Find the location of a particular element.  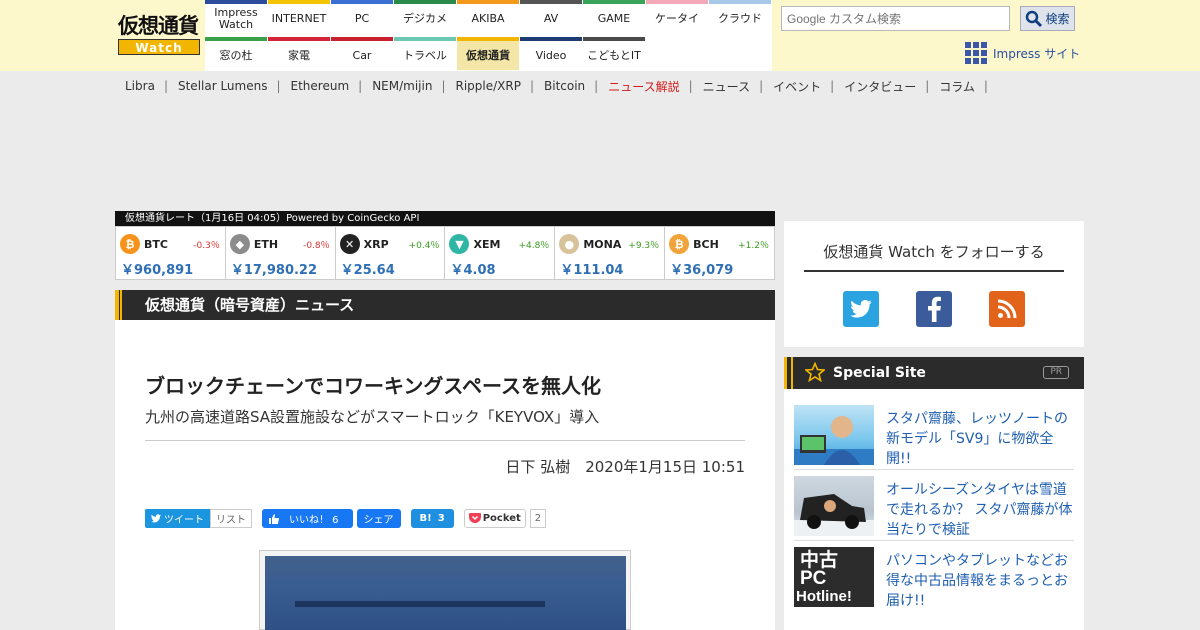

site-logo: 仮想通貨 Watch is located at coordinates (159, 35).